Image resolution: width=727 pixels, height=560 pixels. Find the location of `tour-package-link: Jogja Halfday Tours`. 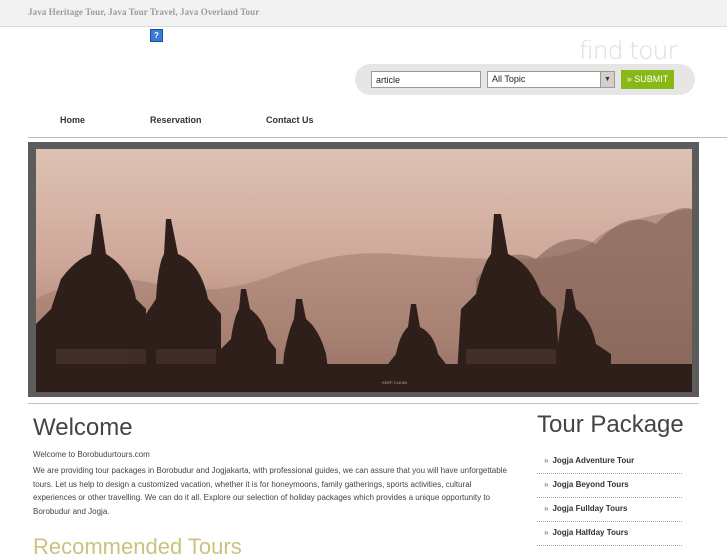

tour-package-link: Jogja Halfday Tours is located at coordinates (590, 532).